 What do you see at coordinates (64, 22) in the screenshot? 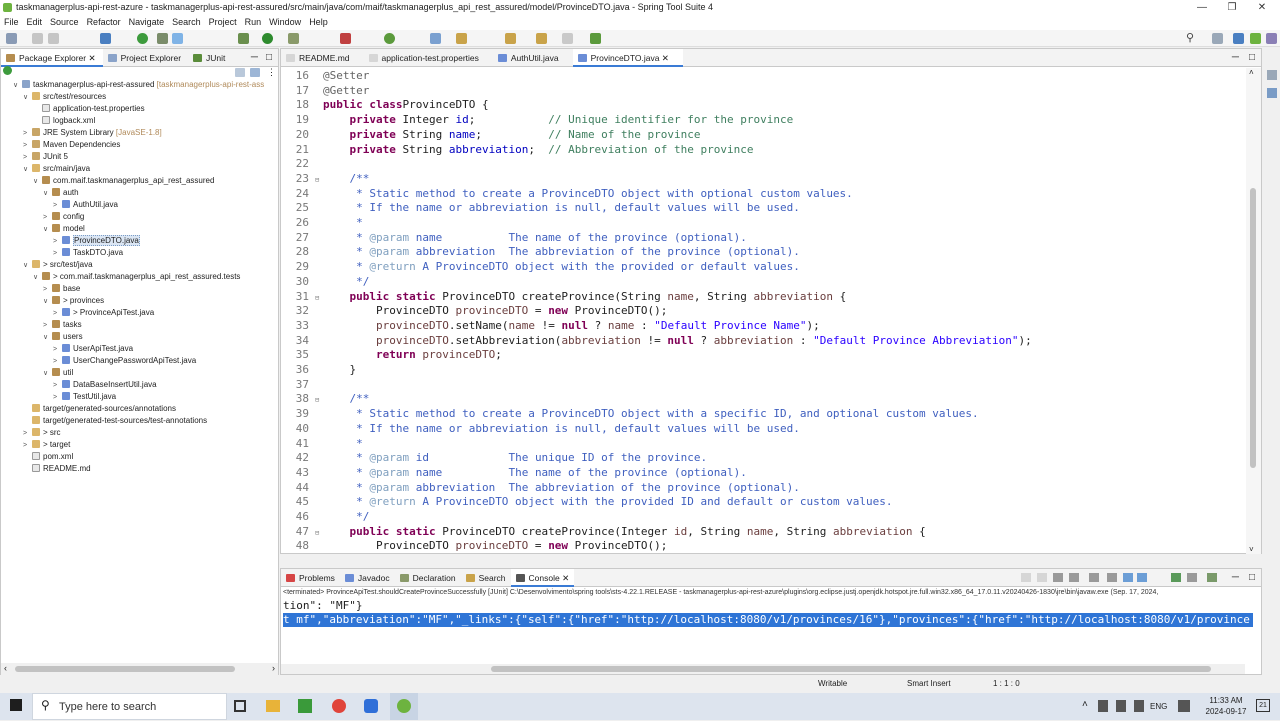
I see `menu-source: Source` at bounding box center [64, 22].